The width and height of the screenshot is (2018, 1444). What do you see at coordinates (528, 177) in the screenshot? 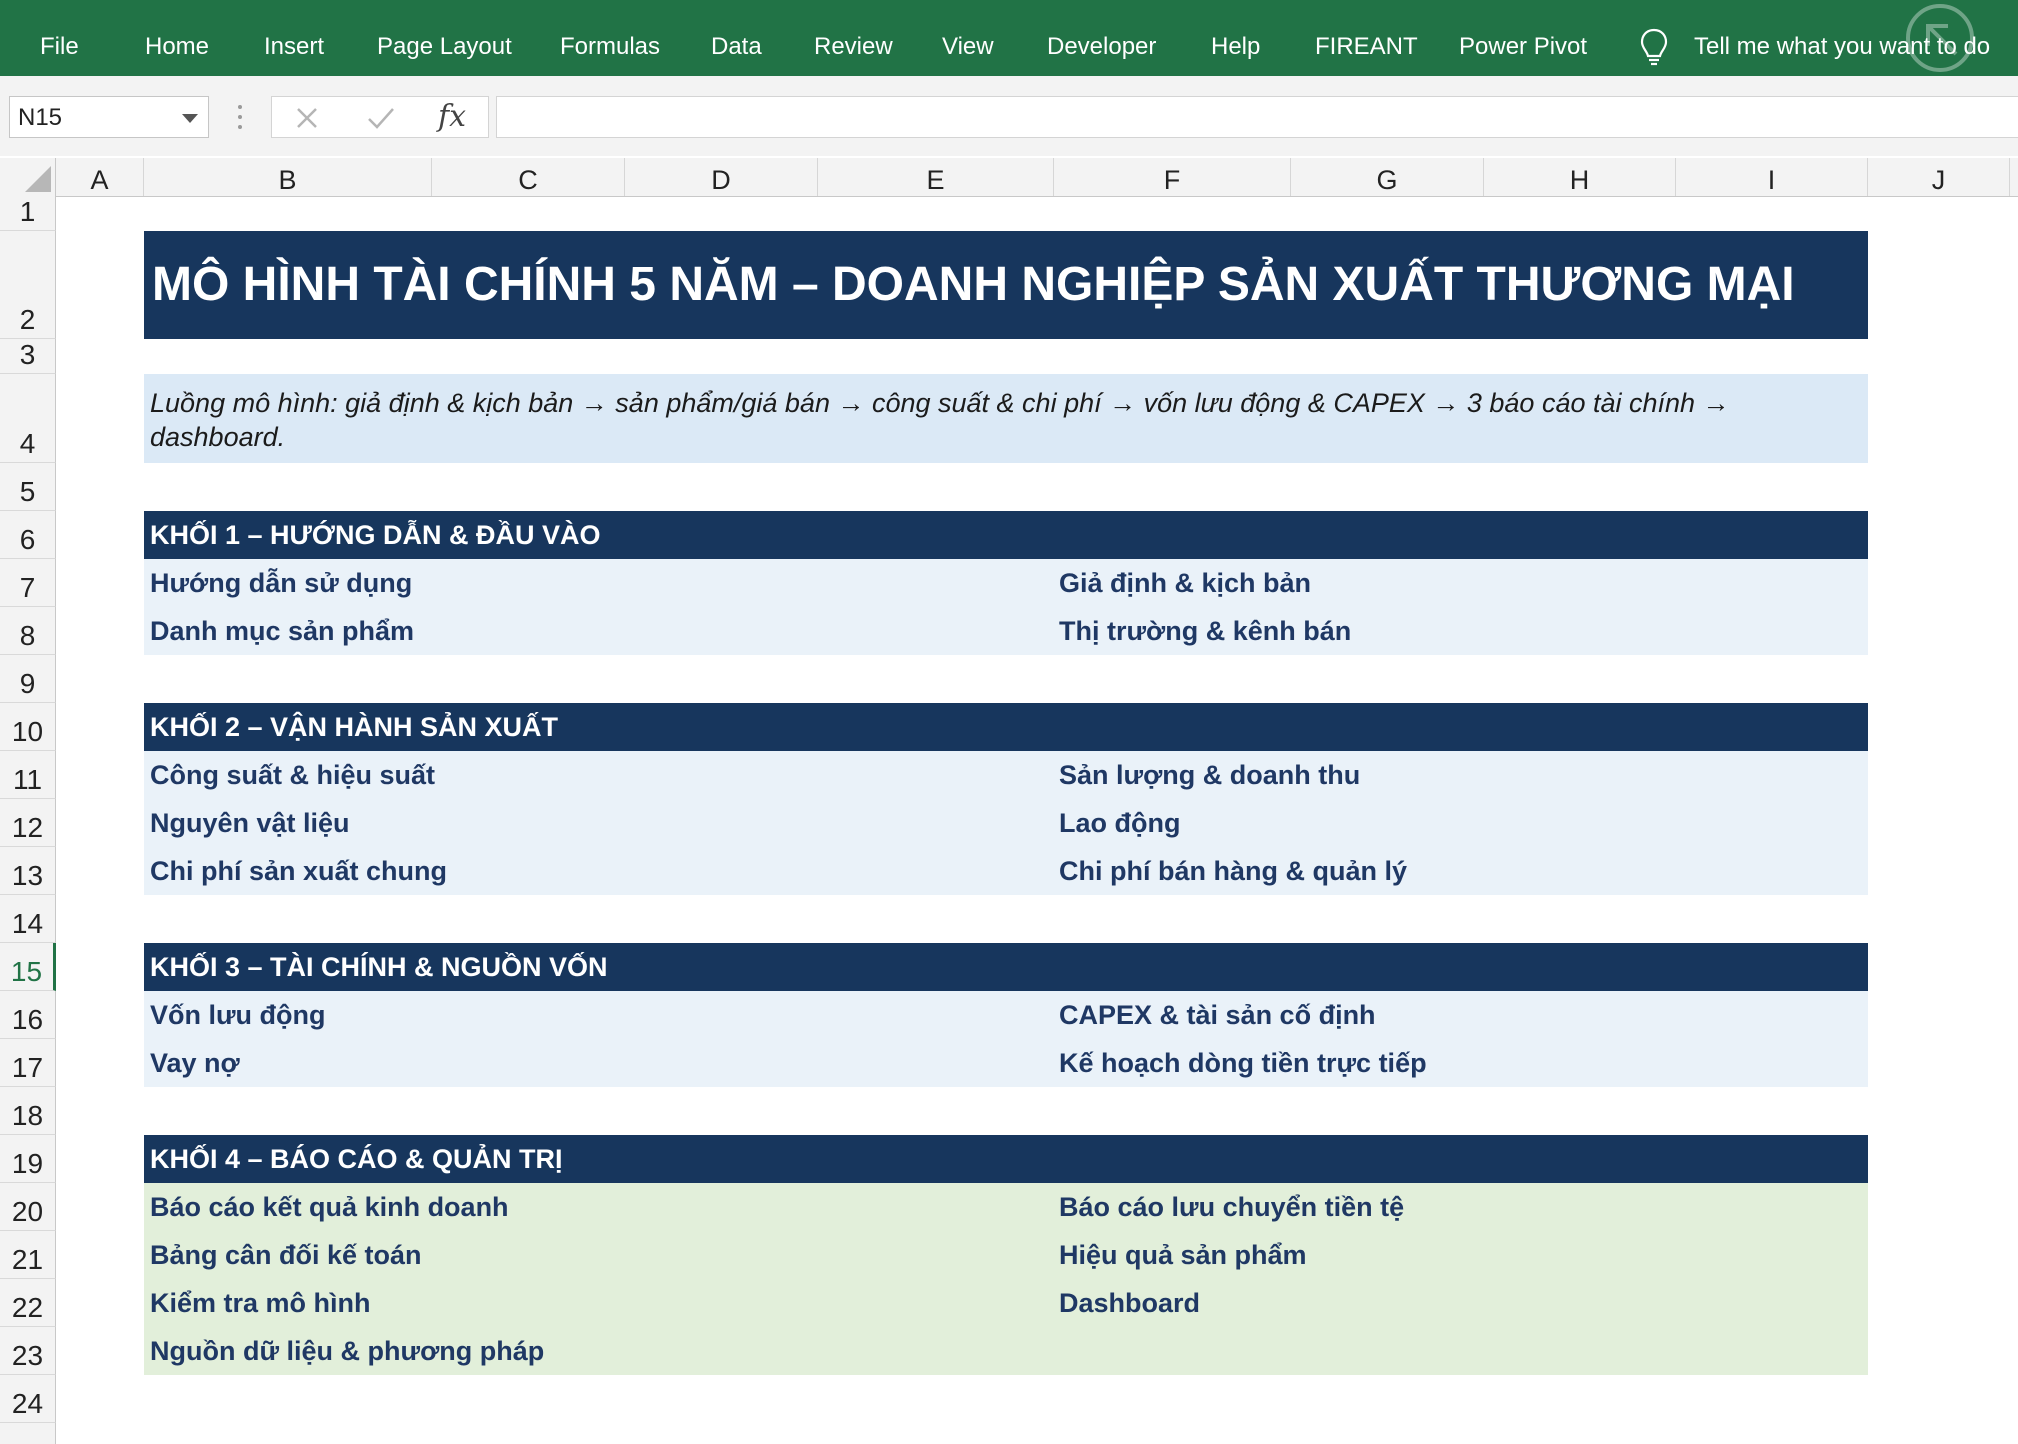
I see `column-header-c: C` at bounding box center [528, 177].